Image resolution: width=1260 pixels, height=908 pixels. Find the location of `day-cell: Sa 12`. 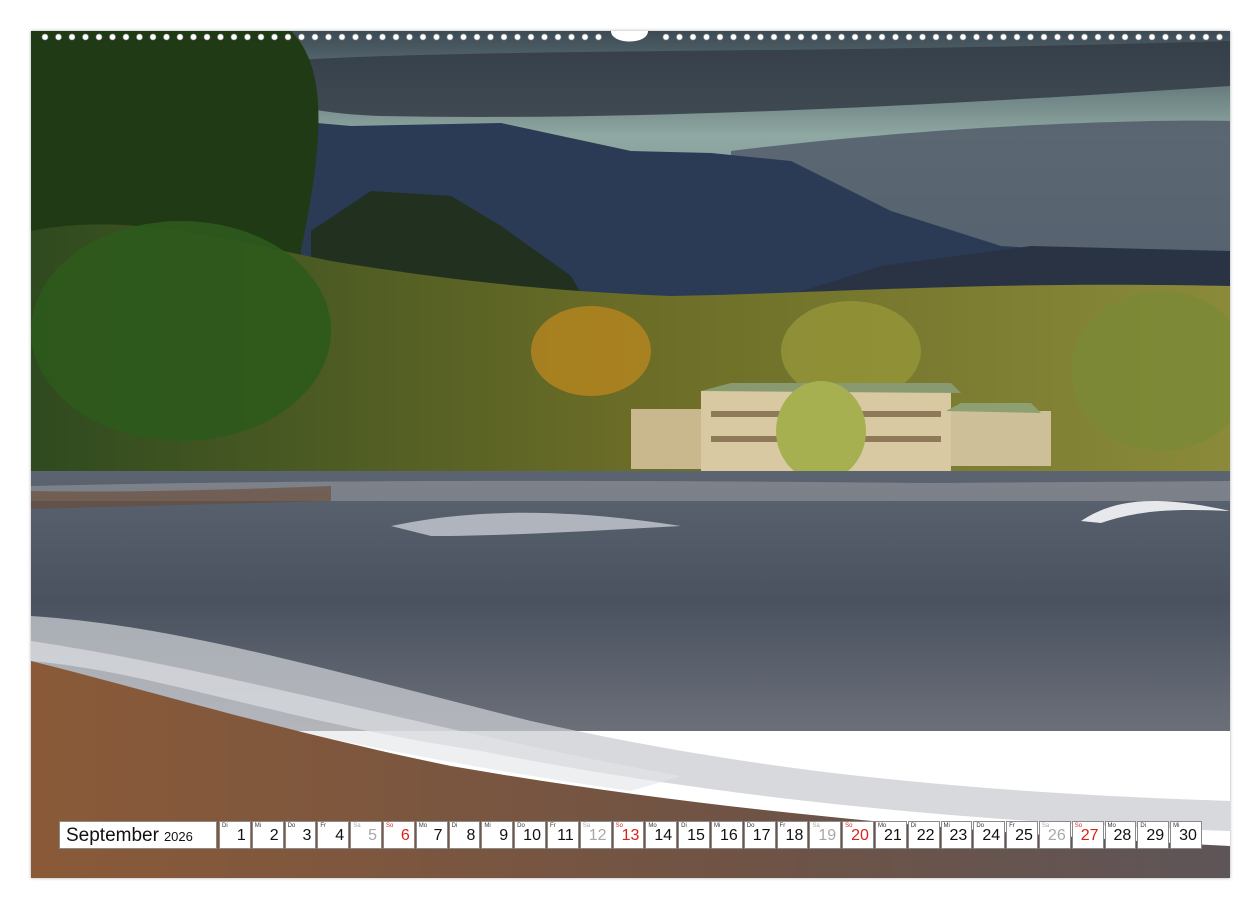

day-cell: Sa 12 is located at coordinates (595, 835).